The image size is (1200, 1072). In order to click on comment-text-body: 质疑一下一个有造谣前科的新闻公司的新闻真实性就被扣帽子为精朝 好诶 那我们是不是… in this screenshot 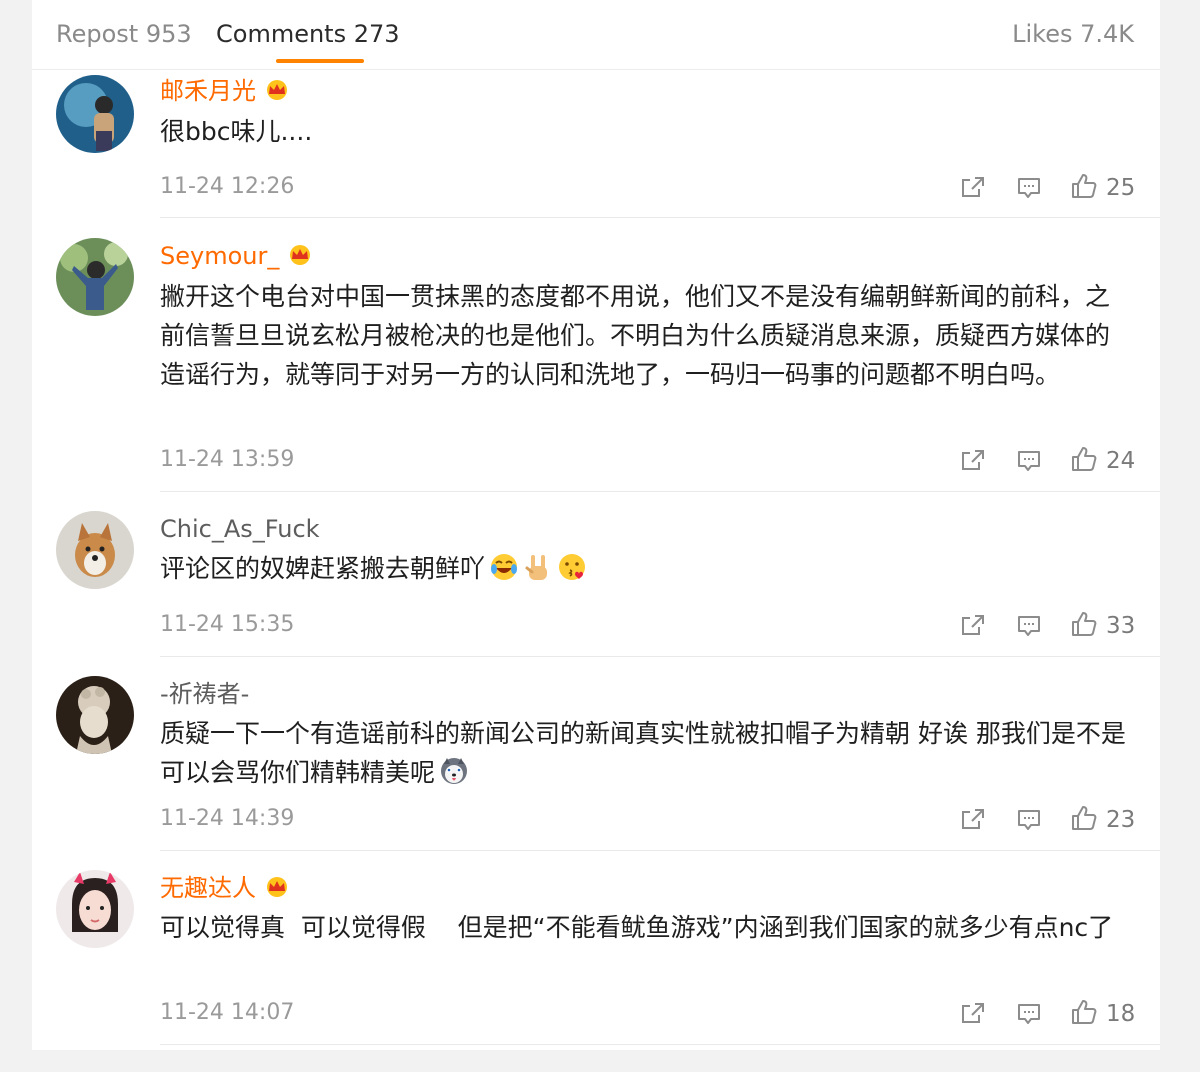, I will do `click(643, 753)`.